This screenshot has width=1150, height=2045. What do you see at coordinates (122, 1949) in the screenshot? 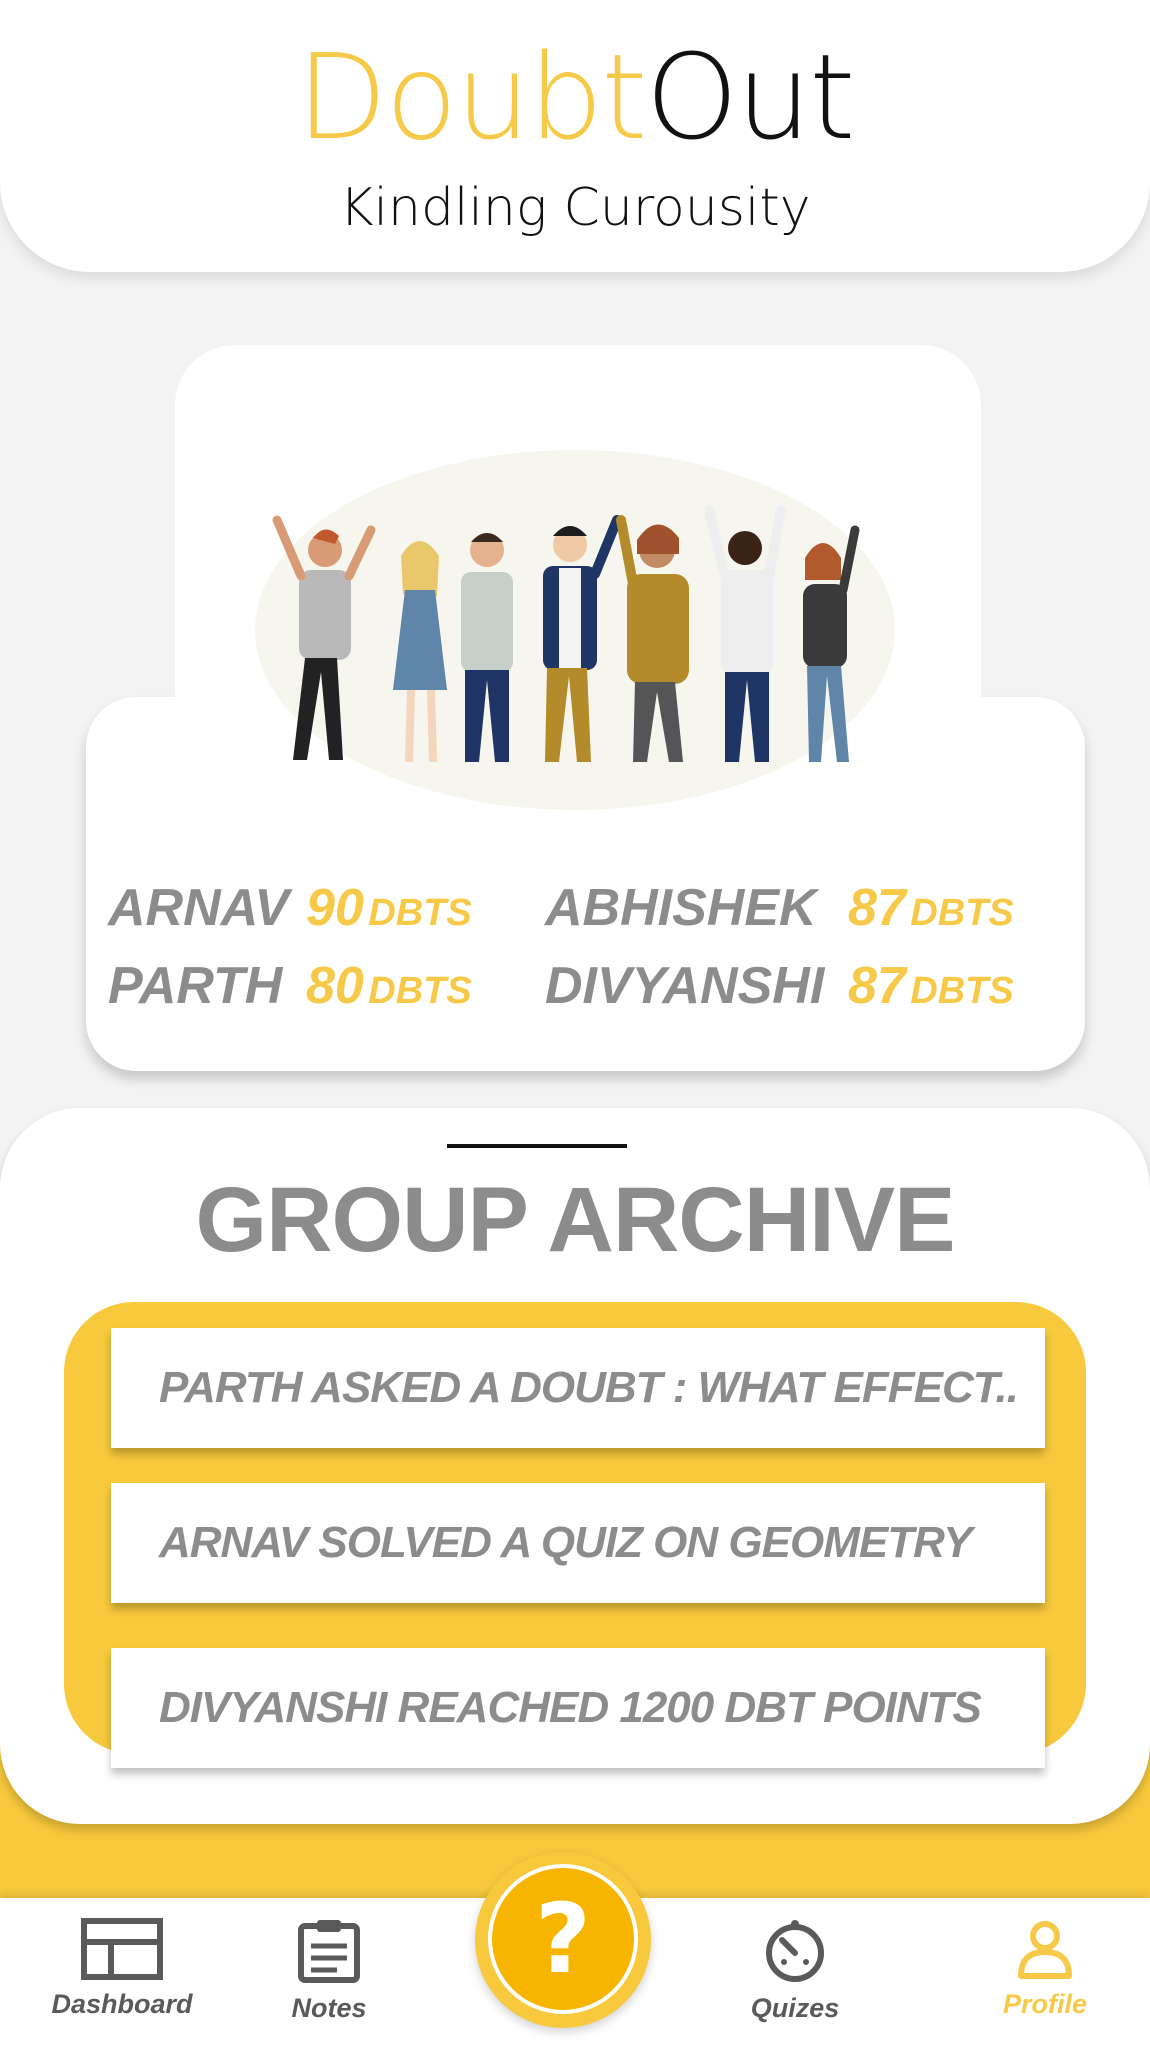
I see `dashboard-icon` at bounding box center [122, 1949].